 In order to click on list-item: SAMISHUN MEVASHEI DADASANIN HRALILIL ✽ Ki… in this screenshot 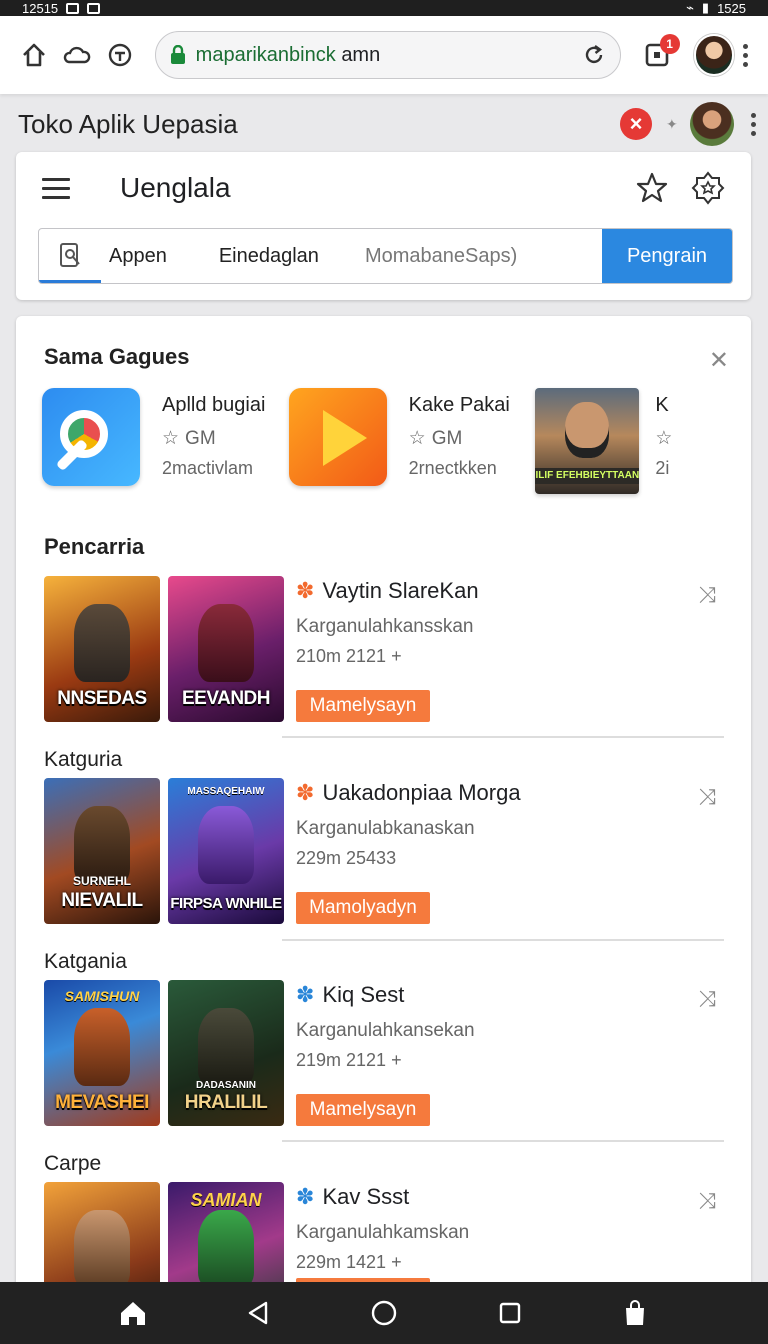, I will do `click(384, 1055)`.